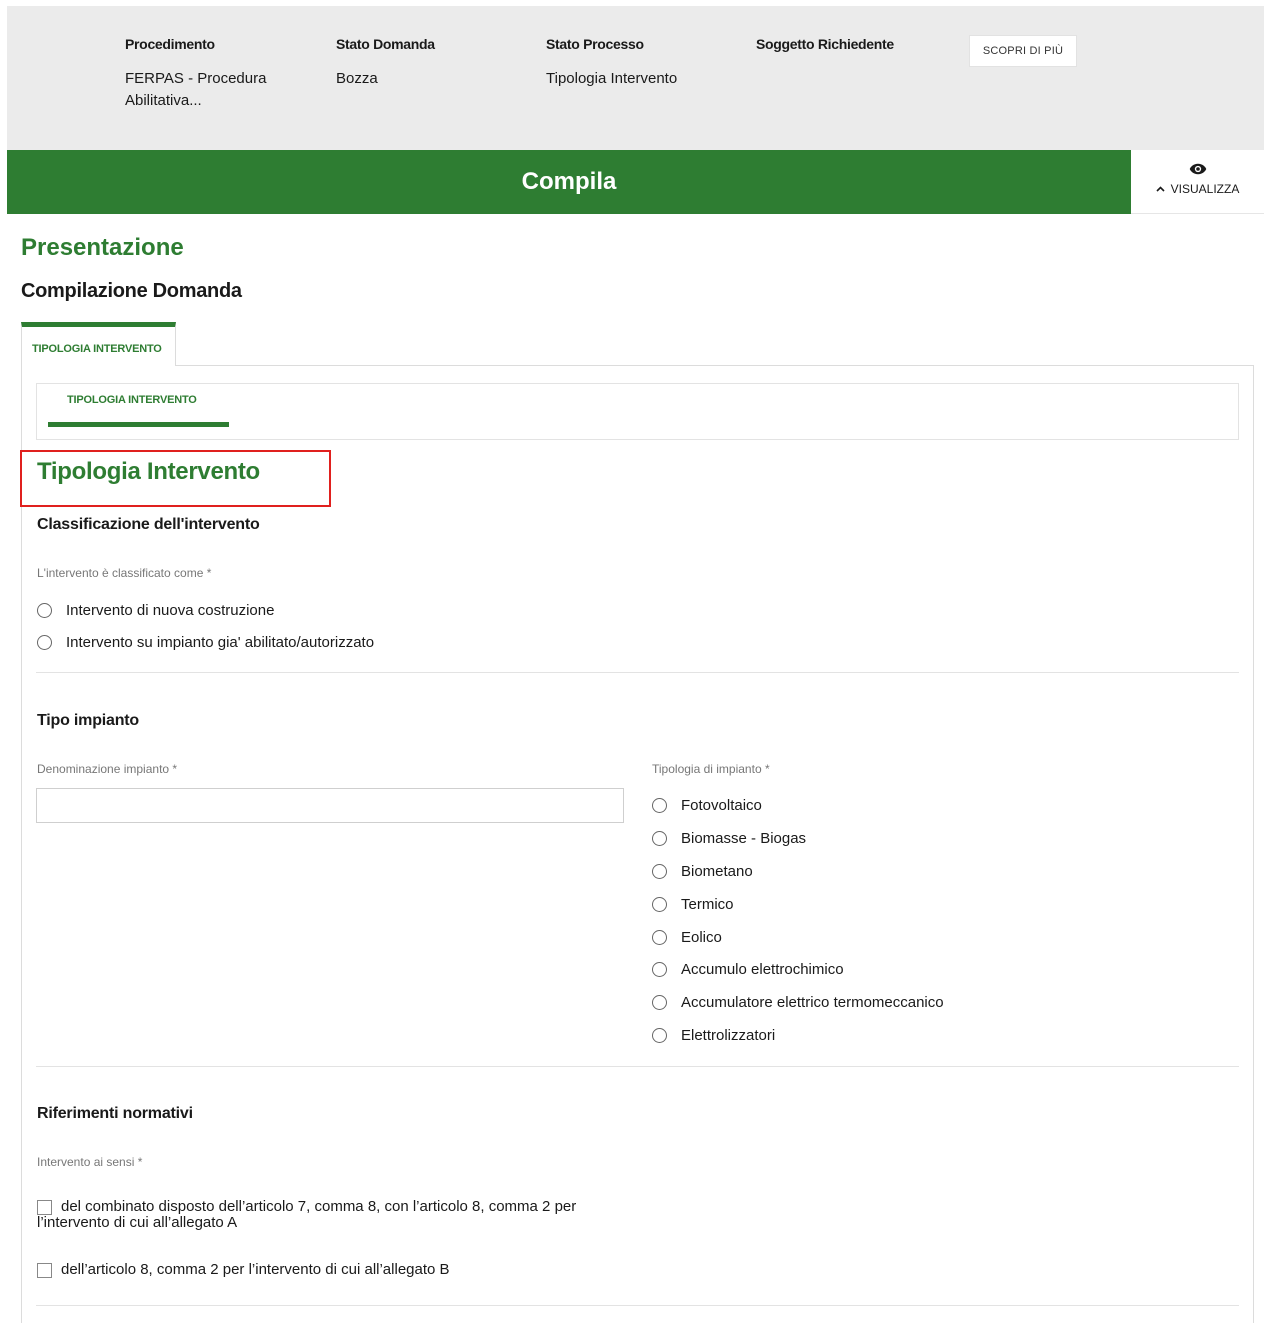 This screenshot has width=1264, height=1323. I want to click on radio-label: Biomasse - Biogas, so click(744, 838).